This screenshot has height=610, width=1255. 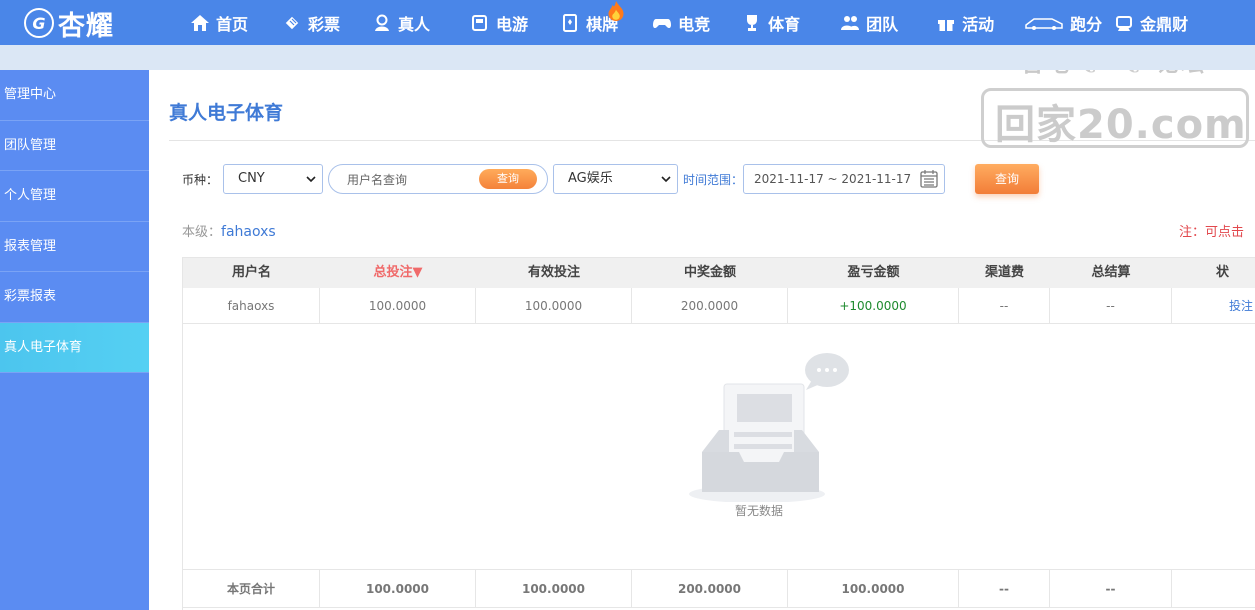 I want to click on summary-win-amount: 200.0000, so click(x=710, y=589).